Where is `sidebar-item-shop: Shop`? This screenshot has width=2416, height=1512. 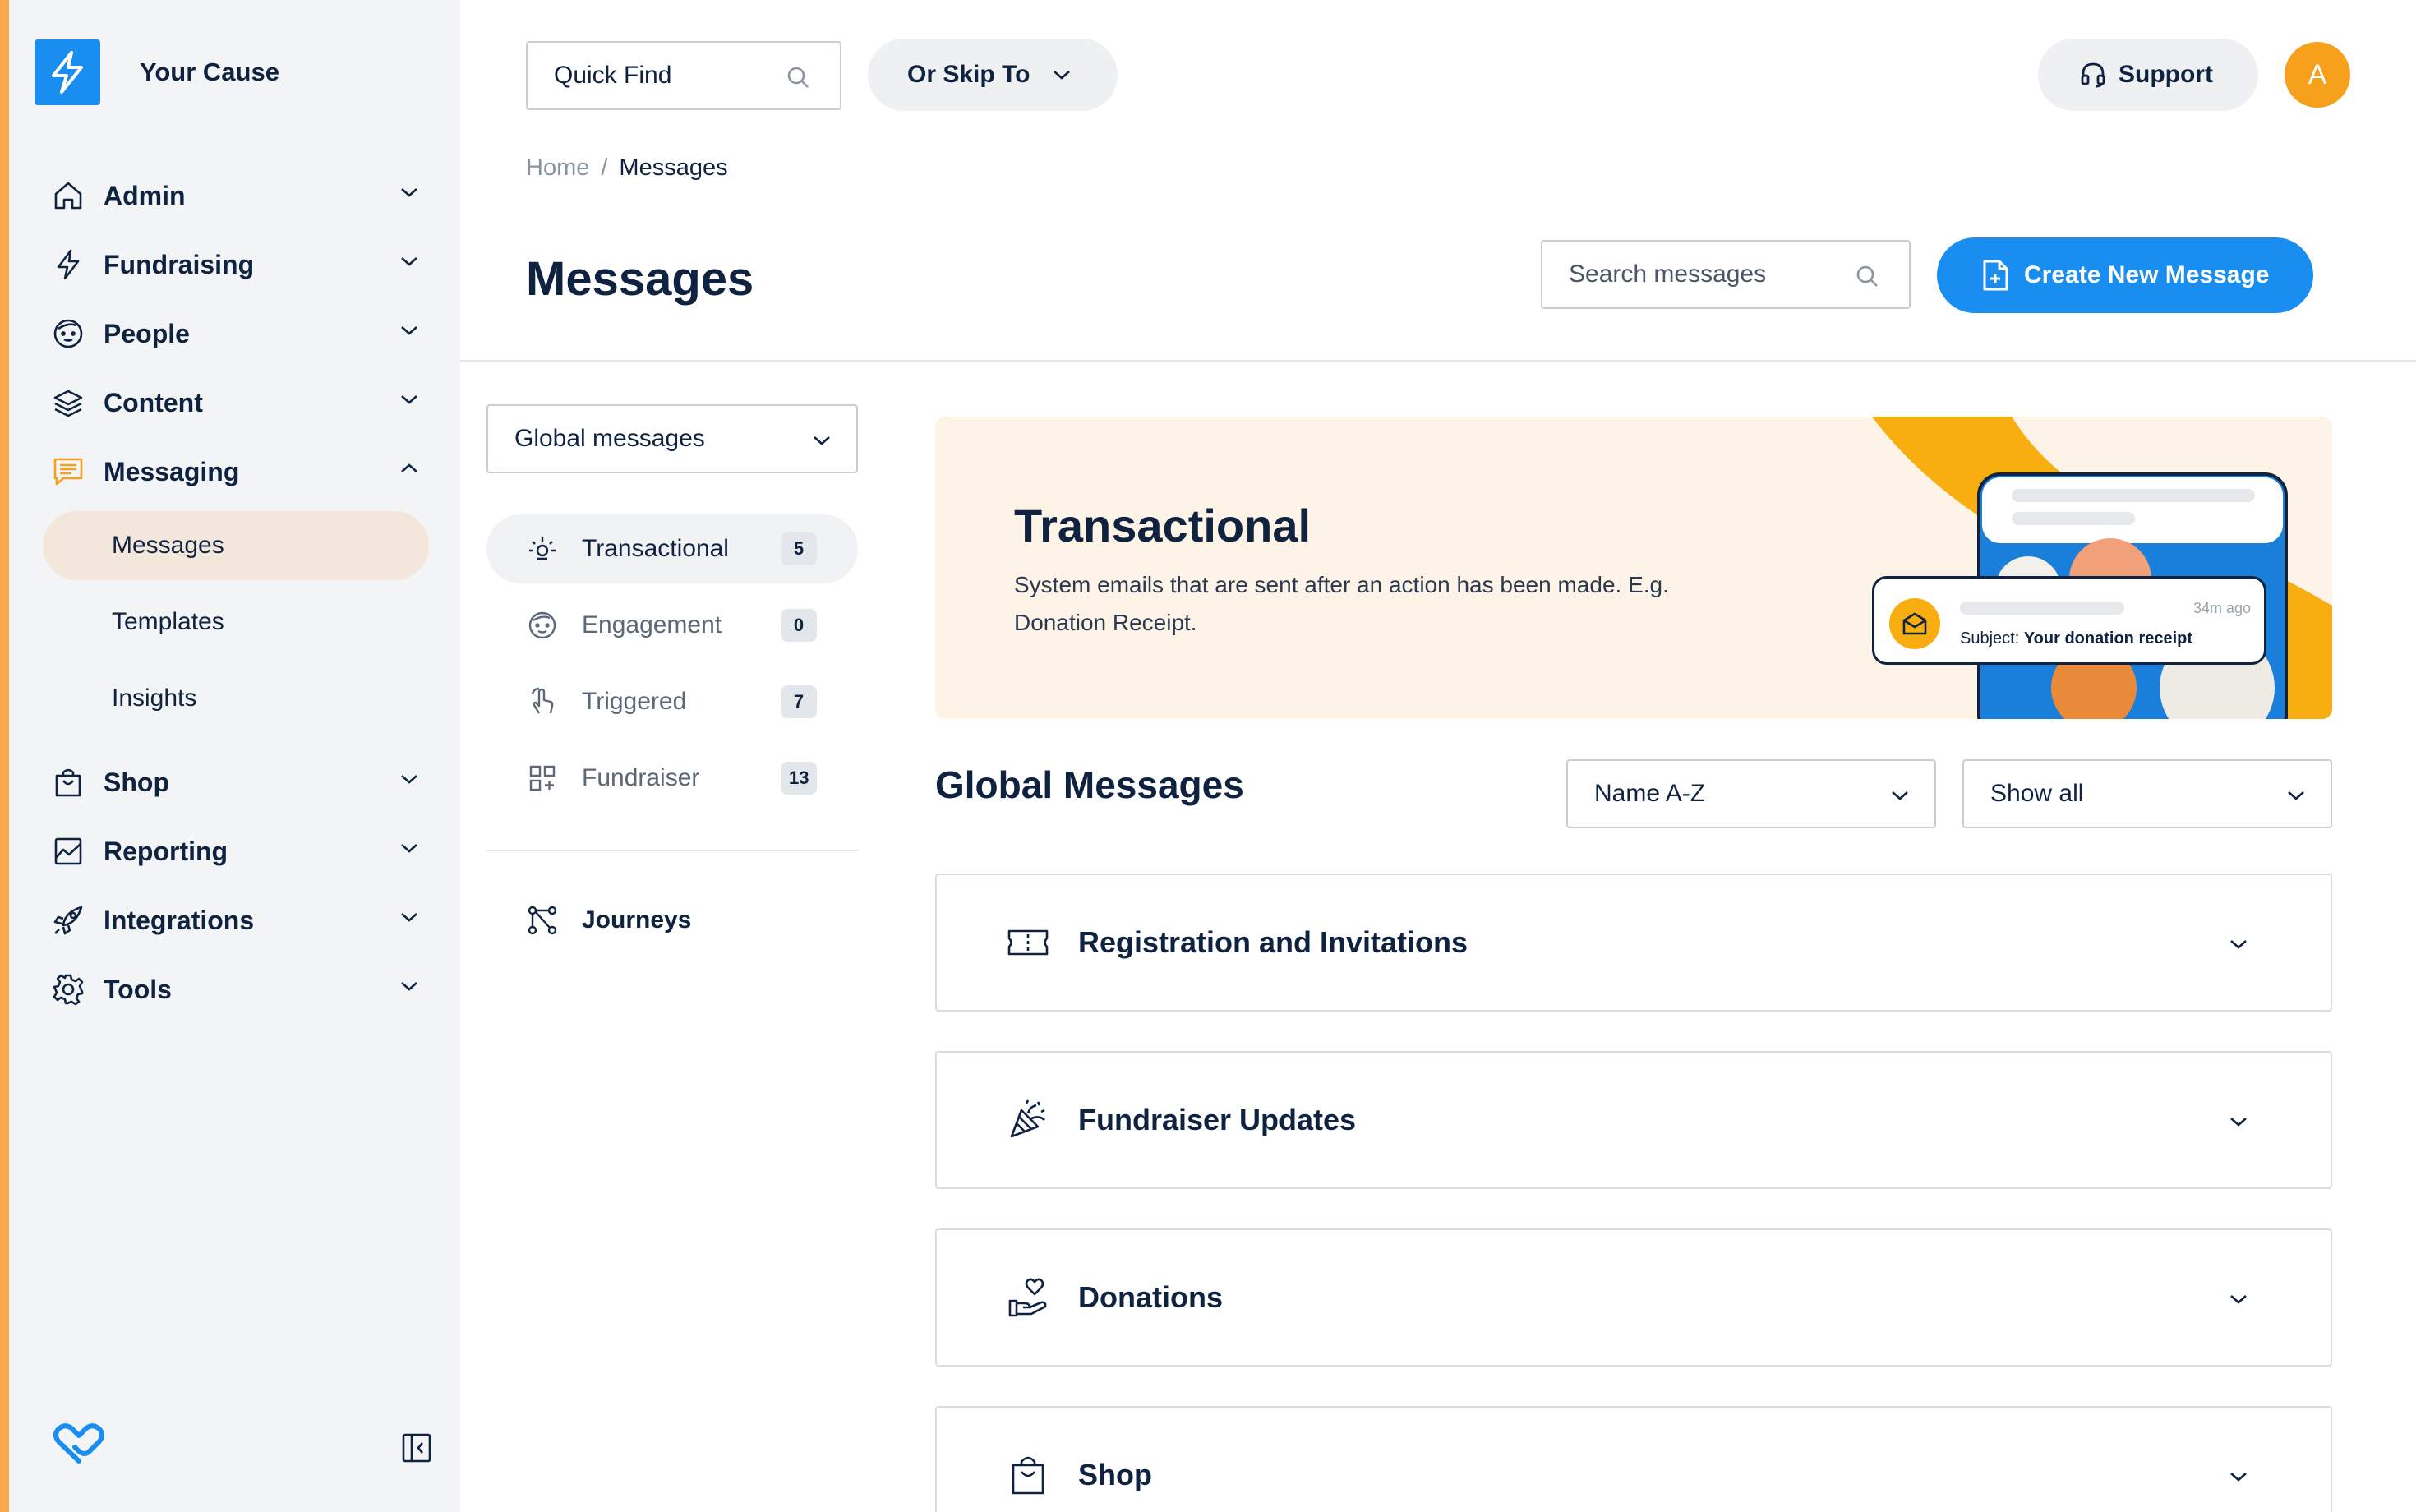 sidebar-item-shop: Shop is located at coordinates (232, 782).